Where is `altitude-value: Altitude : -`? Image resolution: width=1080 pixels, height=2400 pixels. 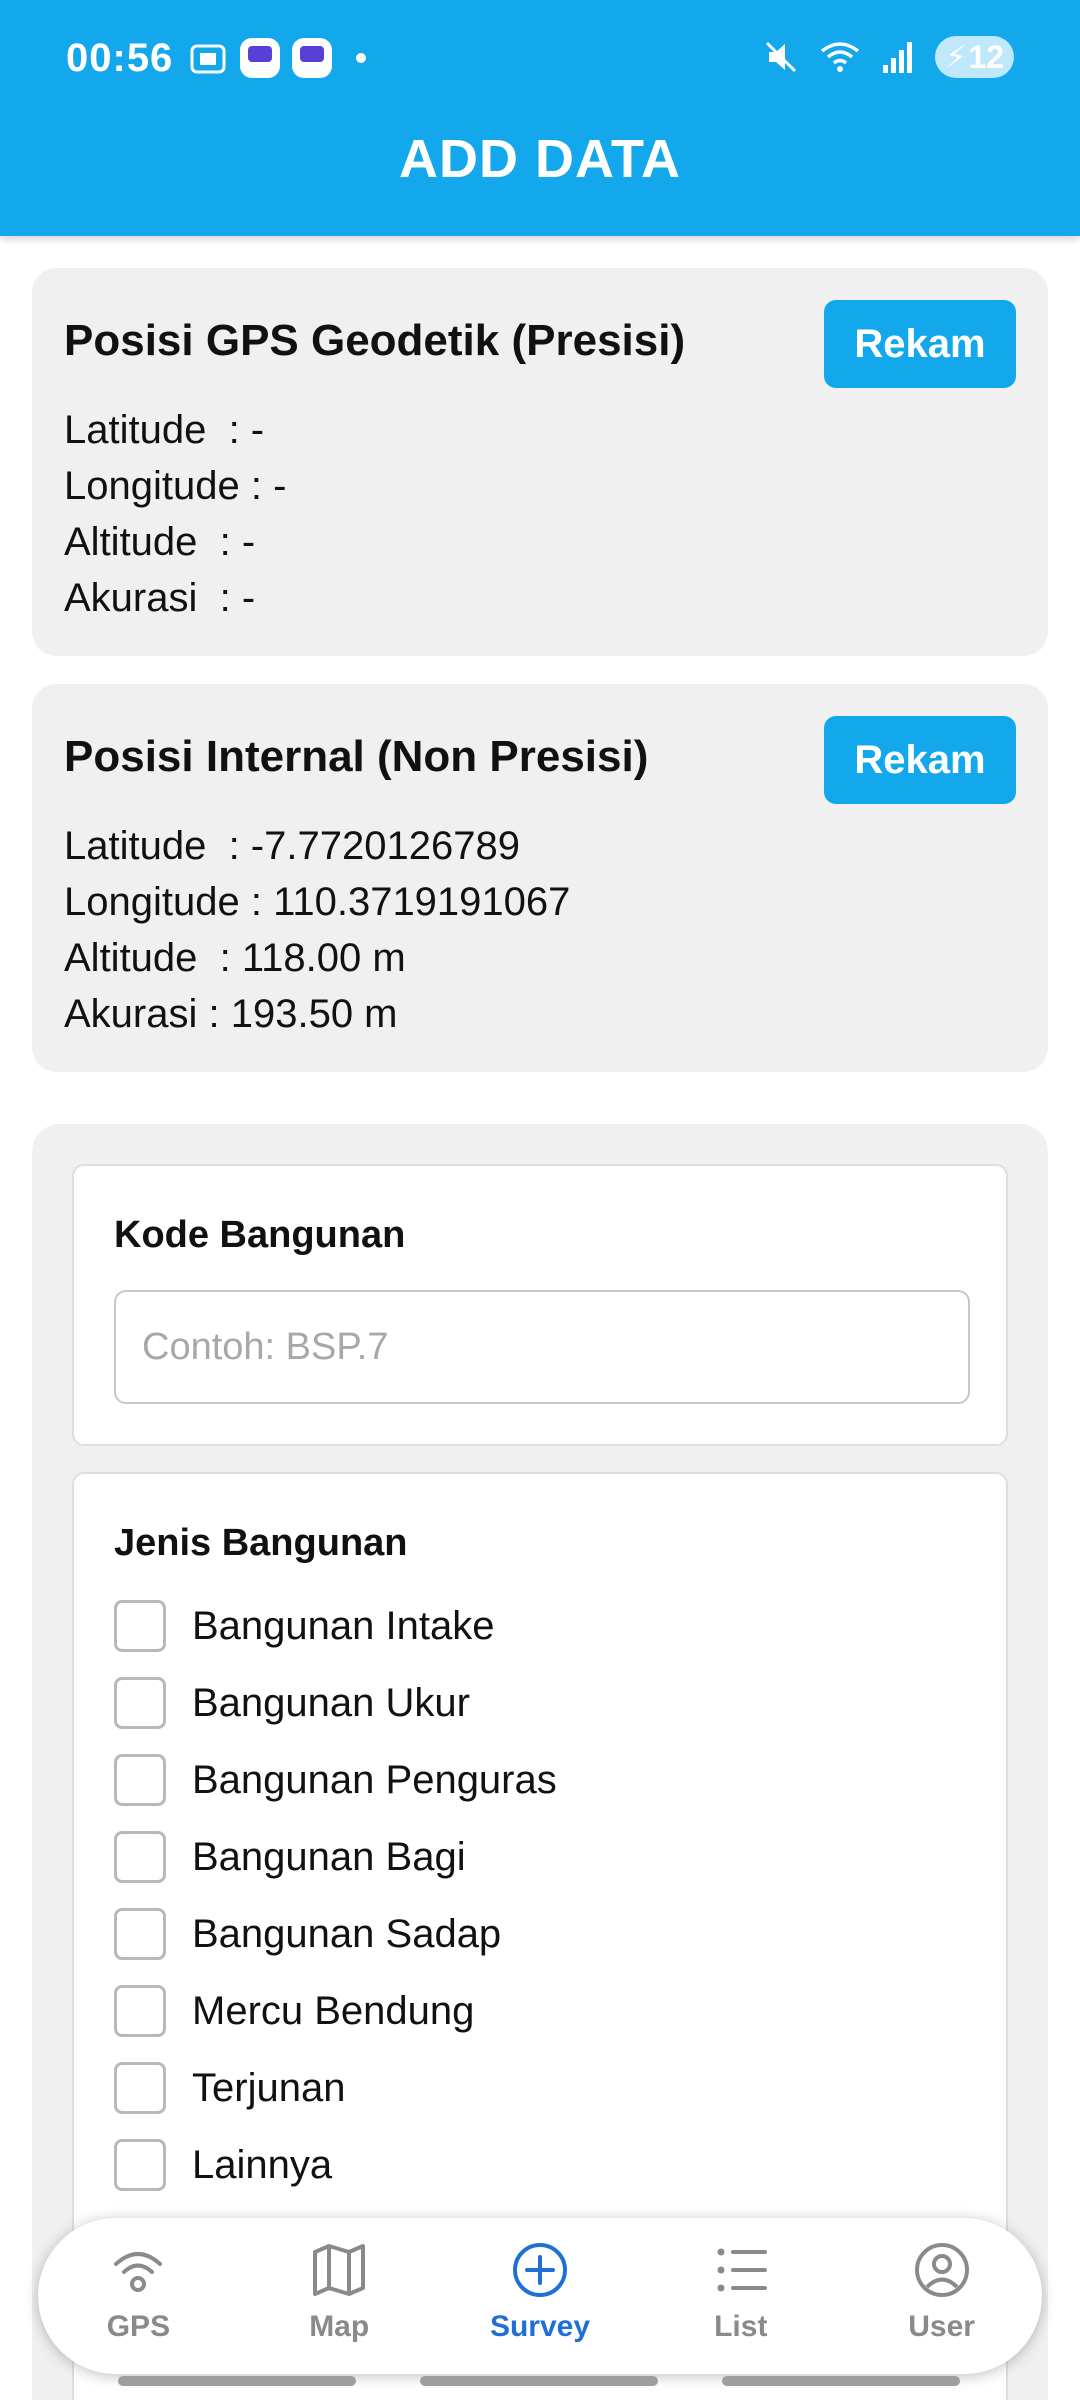 altitude-value: Altitude : - is located at coordinates (160, 542).